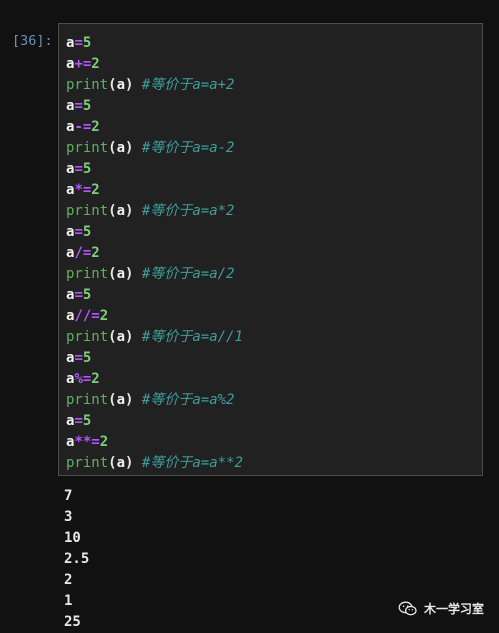 This screenshot has height=633, width=499. I want to click on output-line: 10, so click(72, 538).